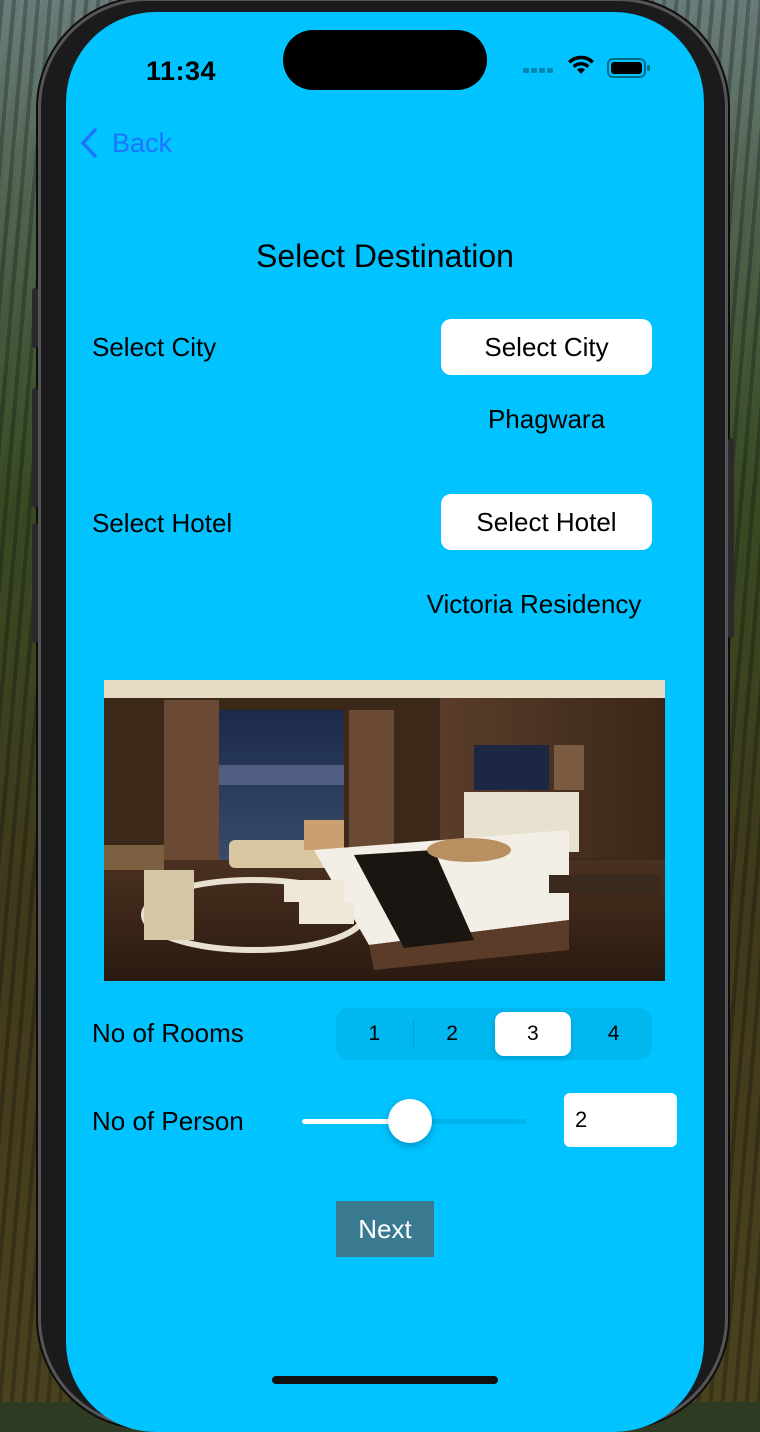  Describe the element at coordinates (89, 143) in the screenshot. I see `chevron-left-icon` at that location.